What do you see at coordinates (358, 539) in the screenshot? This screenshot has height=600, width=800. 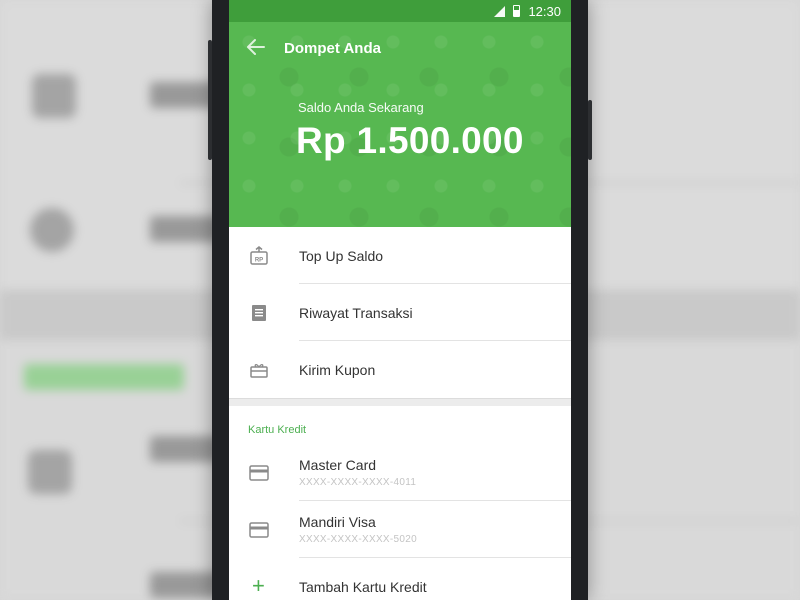 I see `card-number: XXXX-XXXX-XXXX-5020` at bounding box center [358, 539].